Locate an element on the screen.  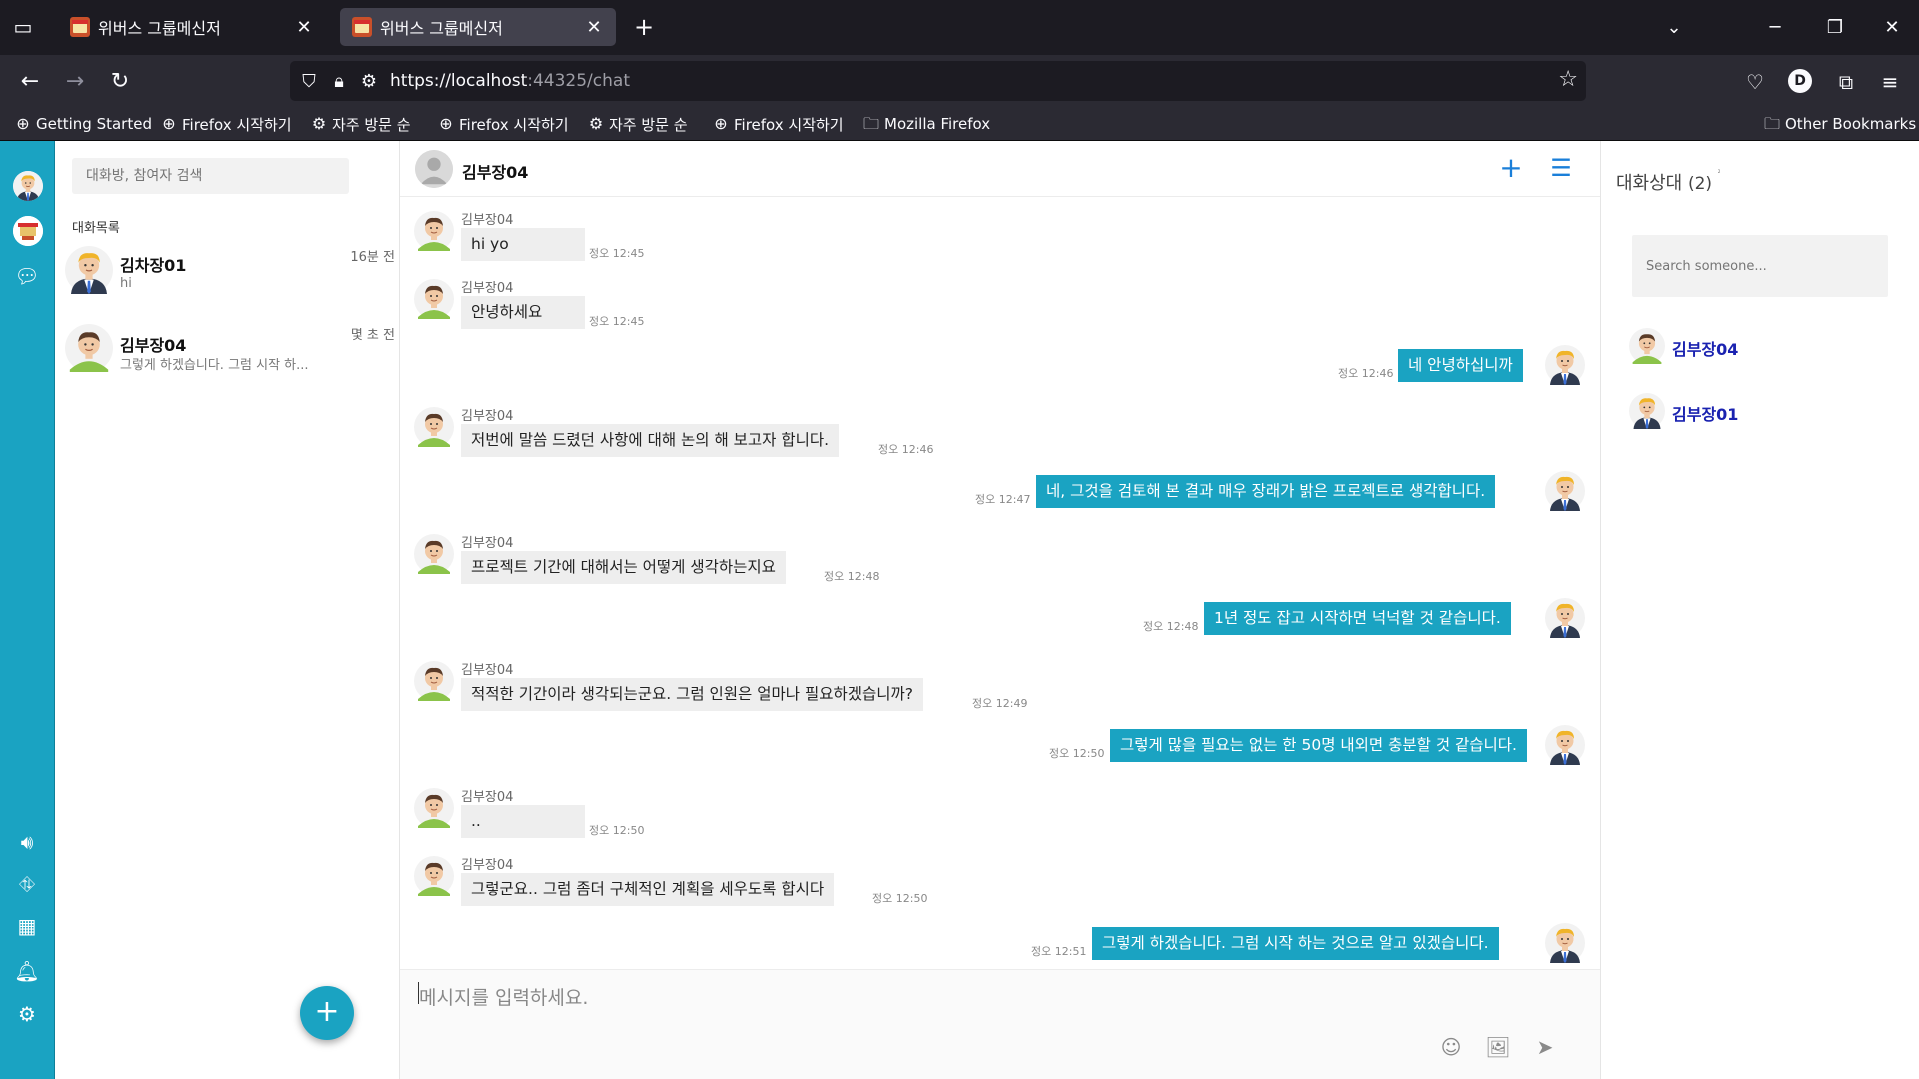
speaker-icon: 🔊︎ is located at coordinates (27, 842).